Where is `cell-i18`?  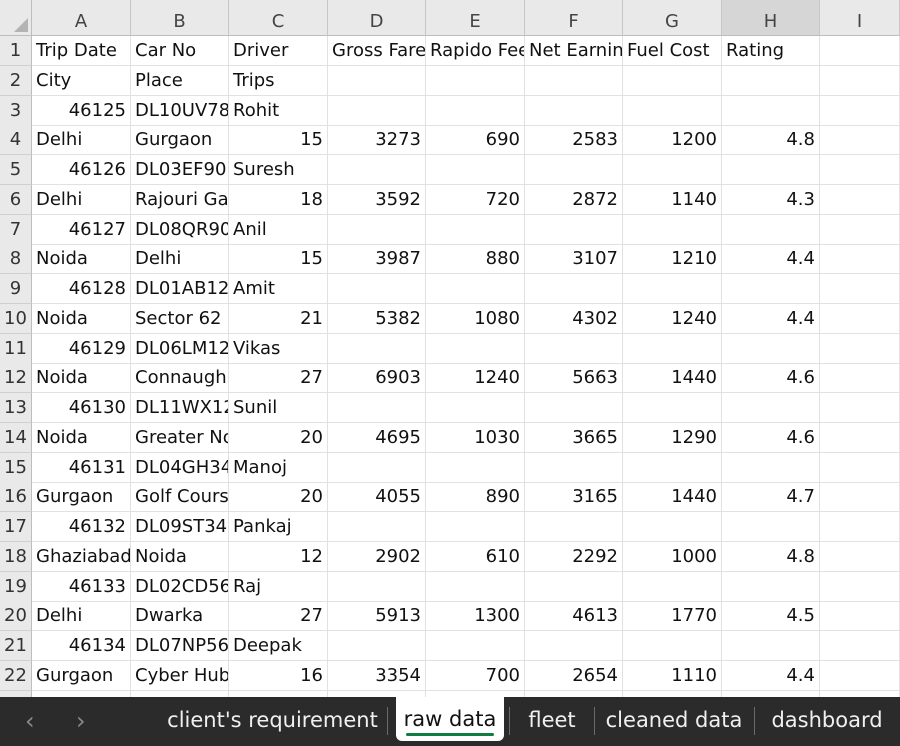 cell-i18 is located at coordinates (860, 556).